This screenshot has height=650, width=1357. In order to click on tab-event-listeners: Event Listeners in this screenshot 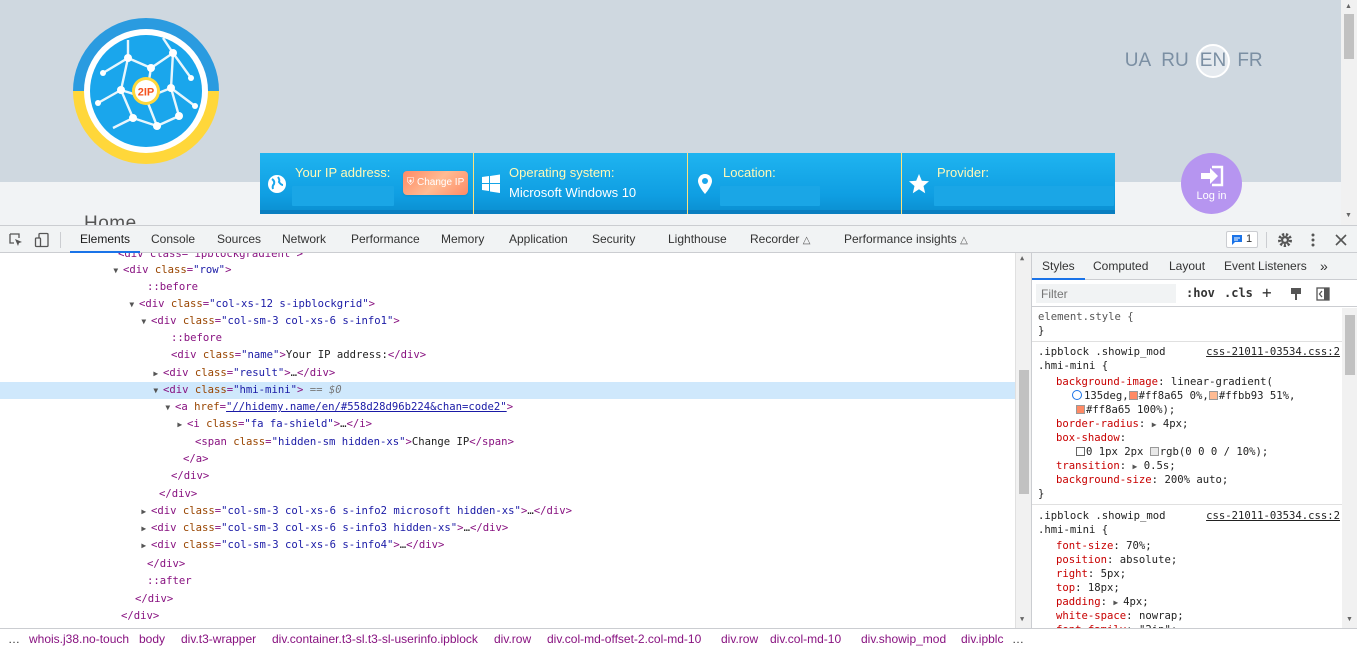, I will do `click(1265, 266)`.